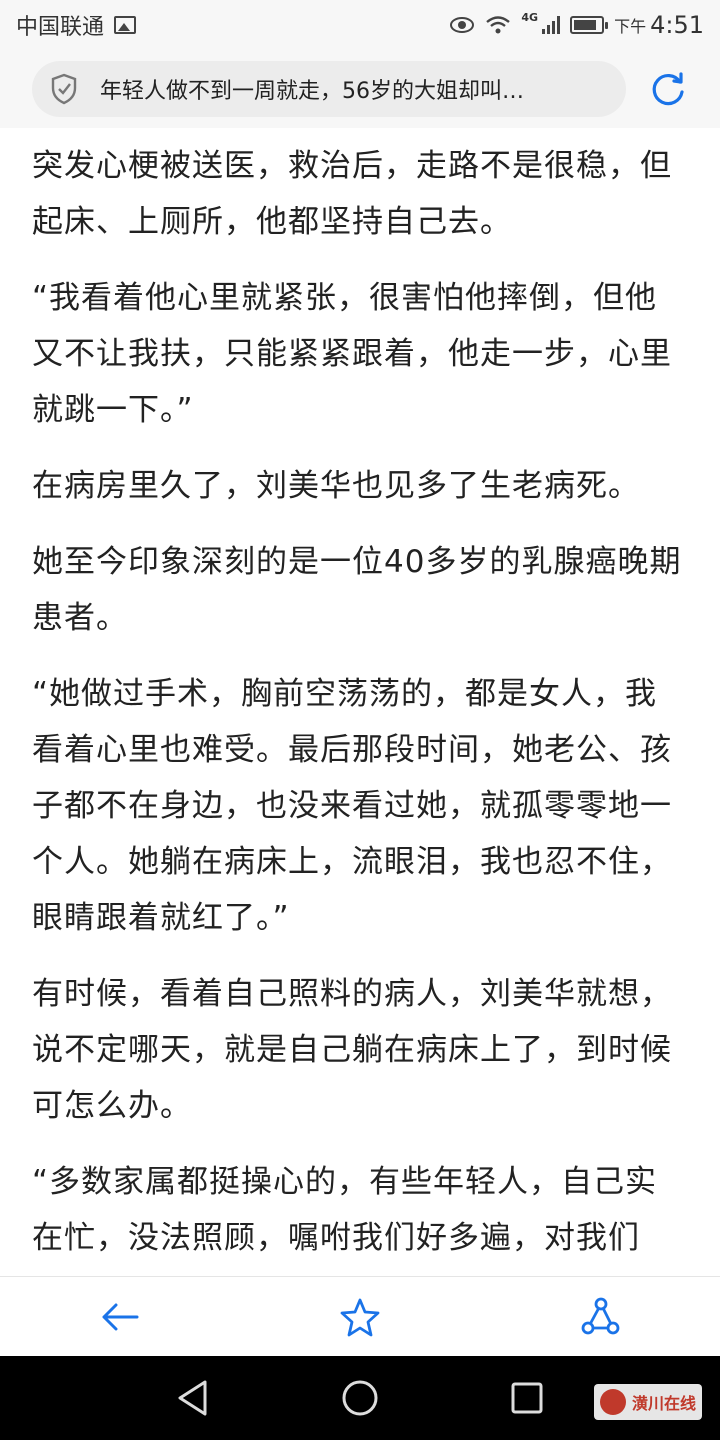  What do you see at coordinates (630, 26) in the screenshot?
I see `ampm-label: 下午` at bounding box center [630, 26].